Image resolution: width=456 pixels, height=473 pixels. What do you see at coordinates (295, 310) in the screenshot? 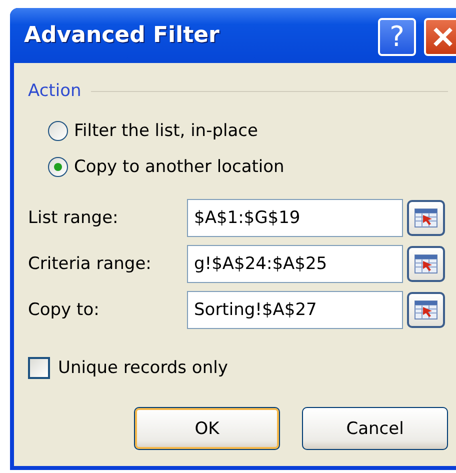
I see `input-field: Sorting!$A$27` at bounding box center [295, 310].